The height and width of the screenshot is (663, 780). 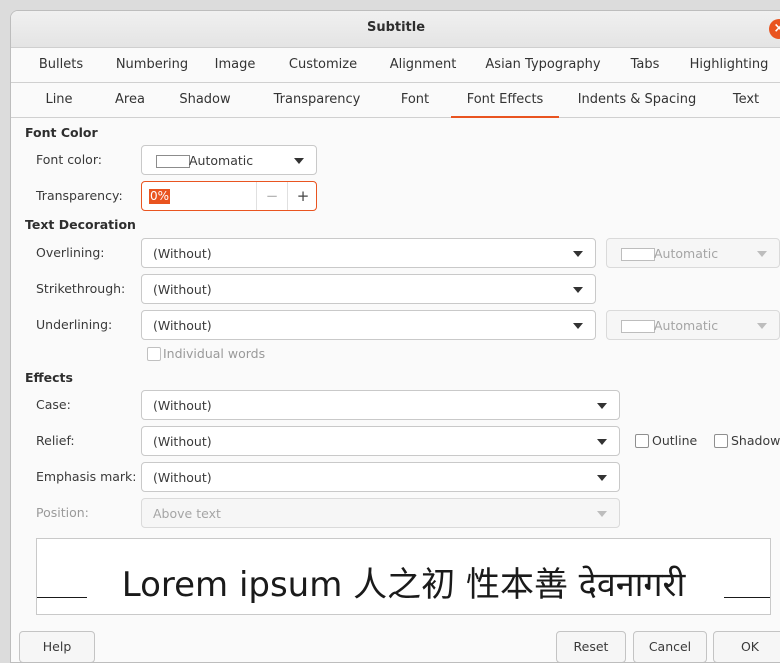 I want to click on relief-select: (Without), so click(x=380, y=441).